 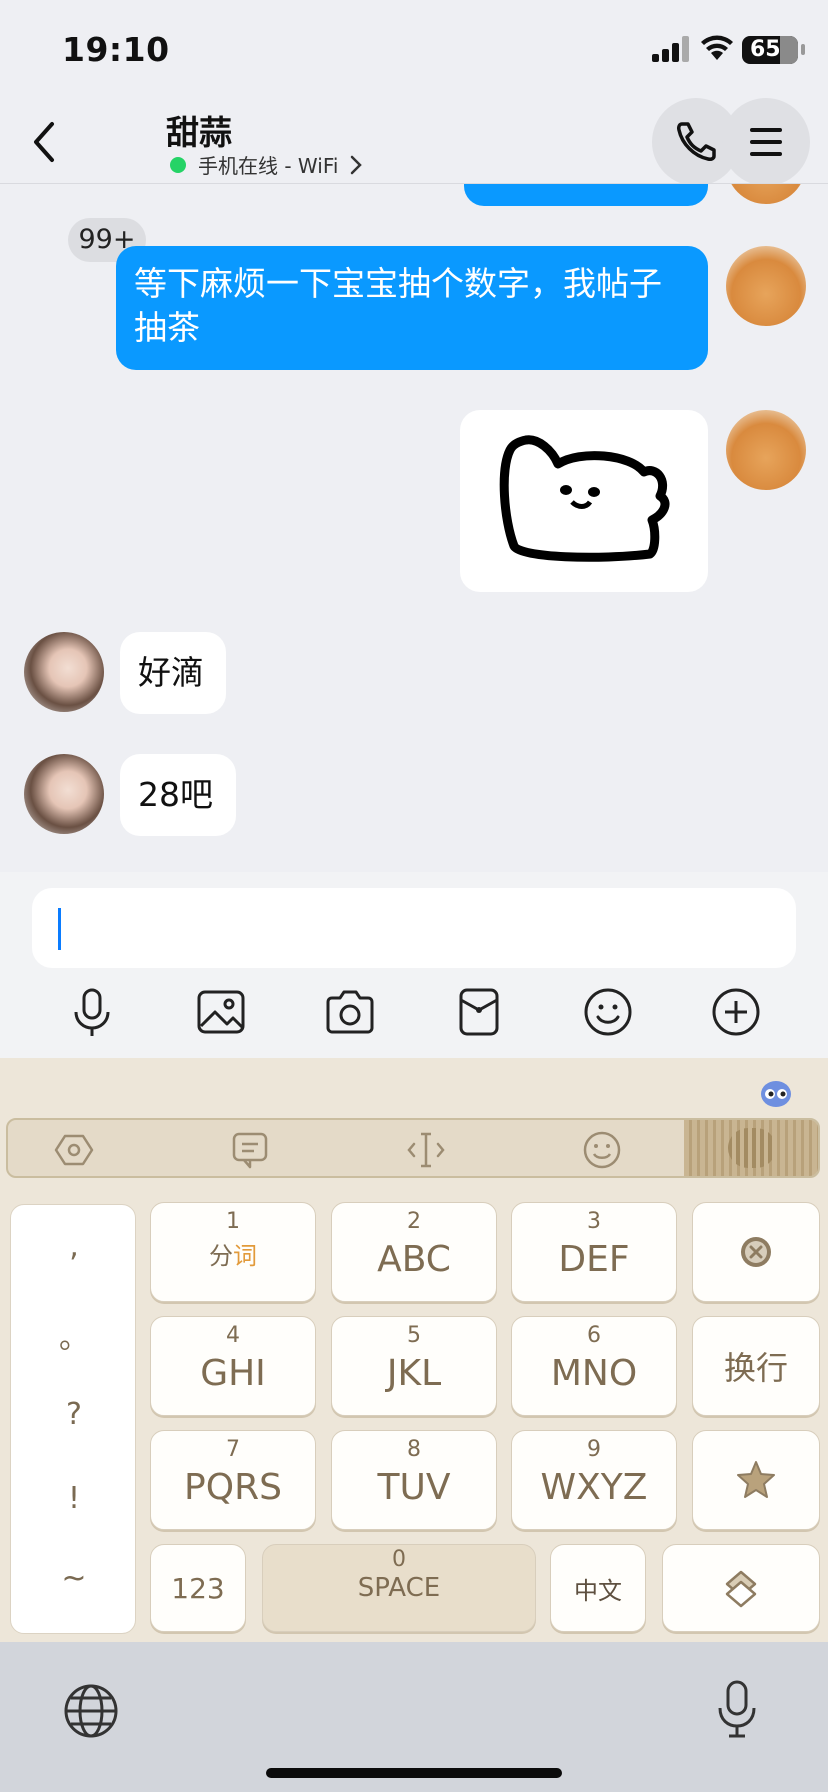 What do you see at coordinates (74, 1335) in the screenshot?
I see `punct-key: 。` at bounding box center [74, 1335].